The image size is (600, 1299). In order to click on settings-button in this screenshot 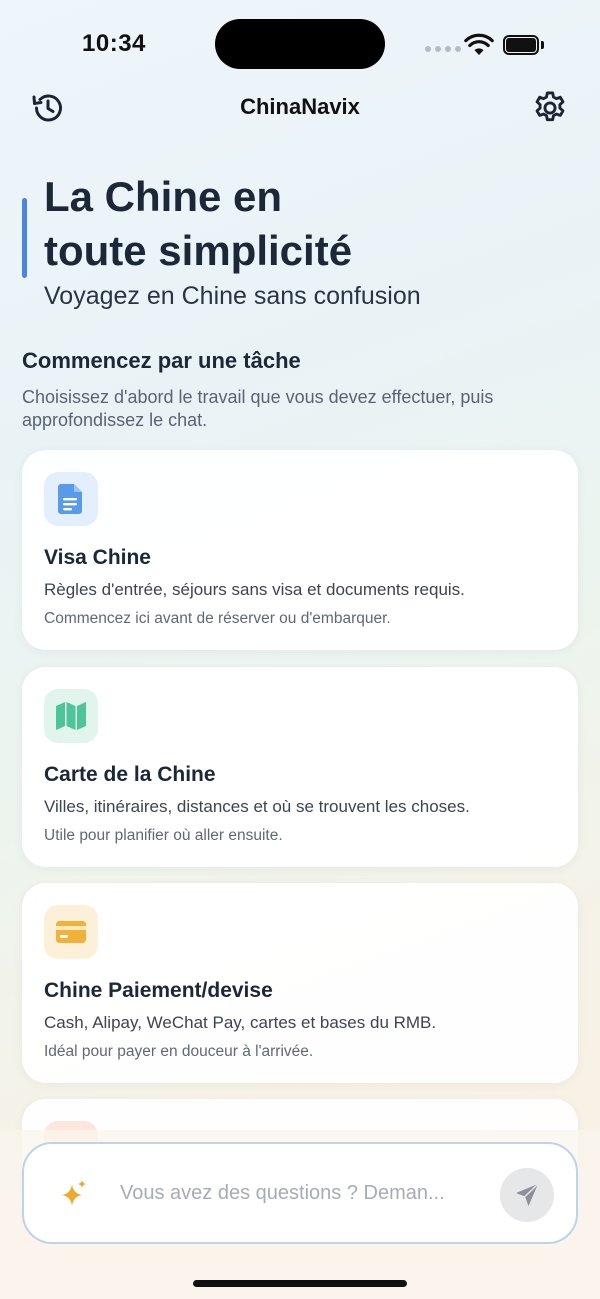, I will do `click(550, 108)`.